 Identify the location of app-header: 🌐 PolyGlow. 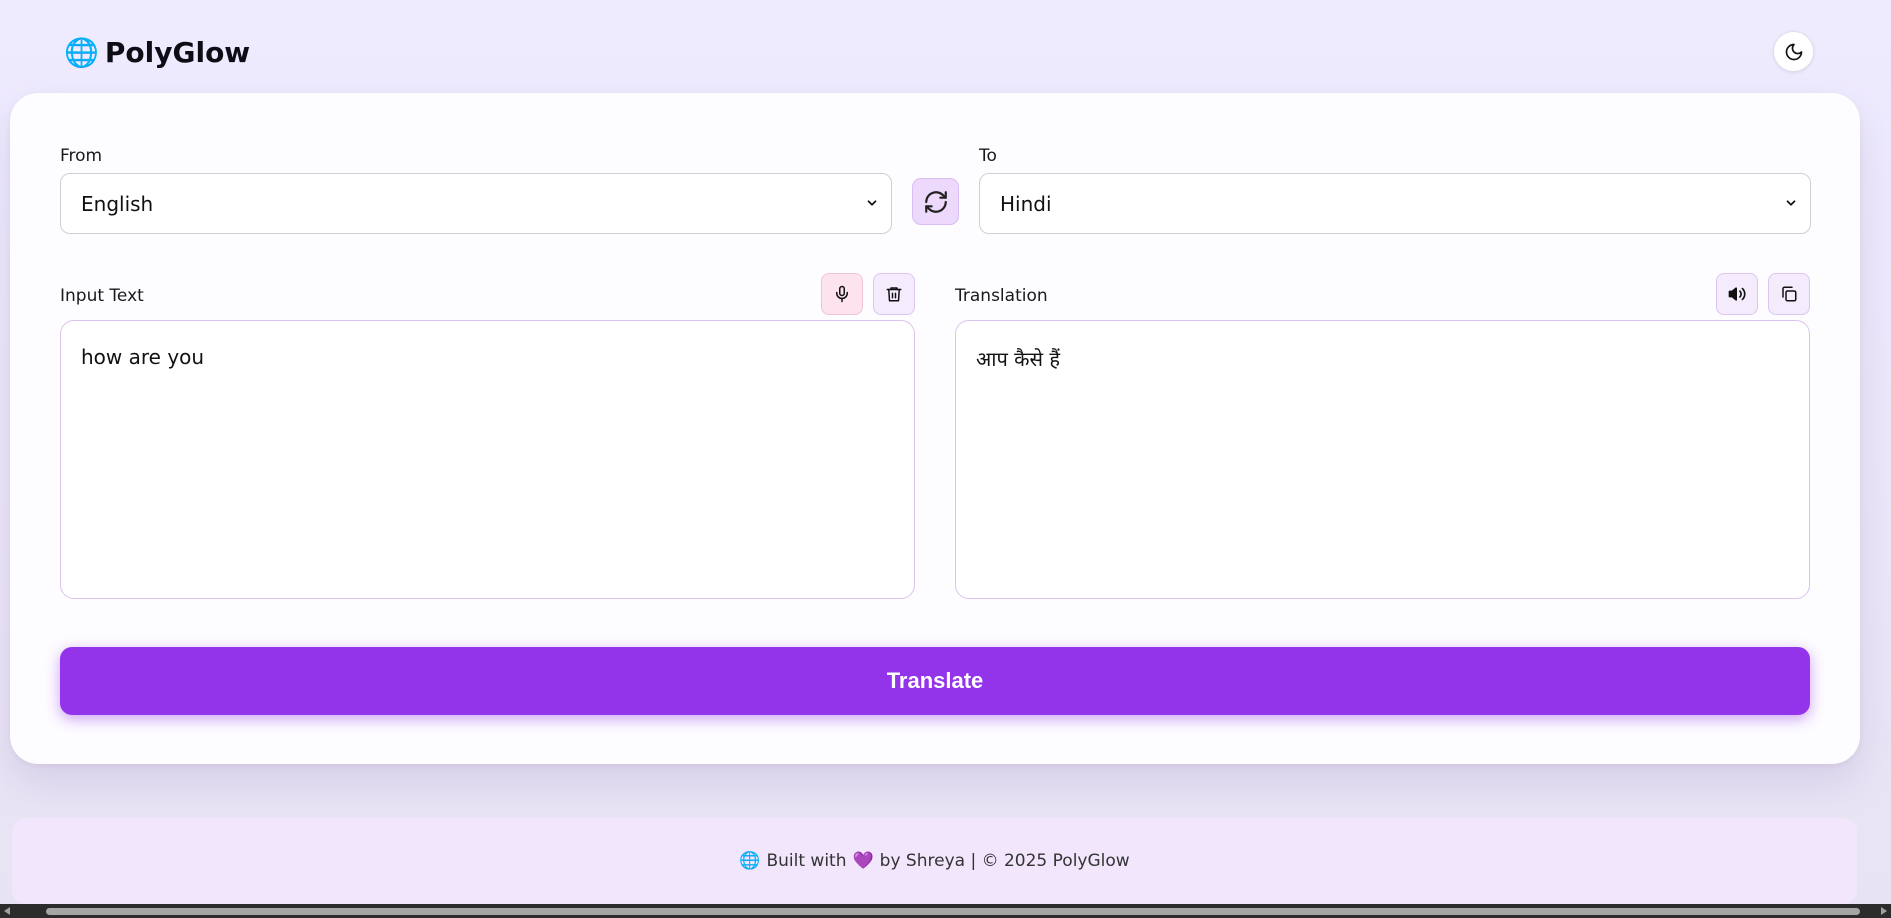
(945, 46).